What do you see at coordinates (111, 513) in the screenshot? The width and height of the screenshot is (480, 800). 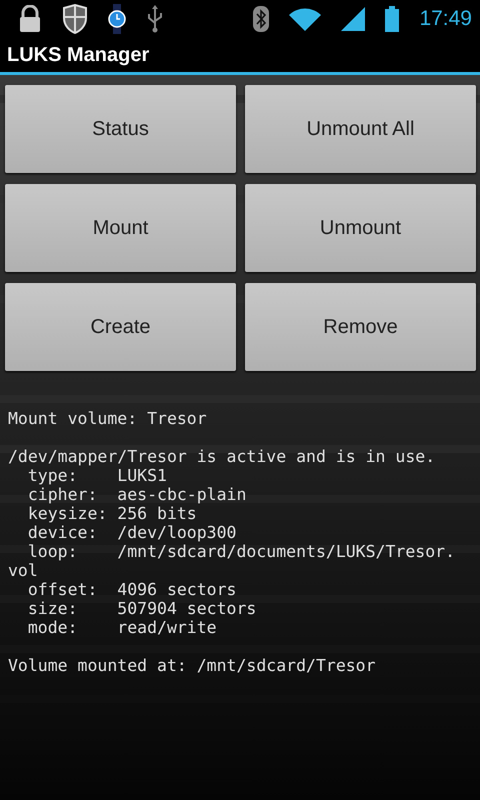 I see `output-line: keysize: 256 bits` at bounding box center [111, 513].